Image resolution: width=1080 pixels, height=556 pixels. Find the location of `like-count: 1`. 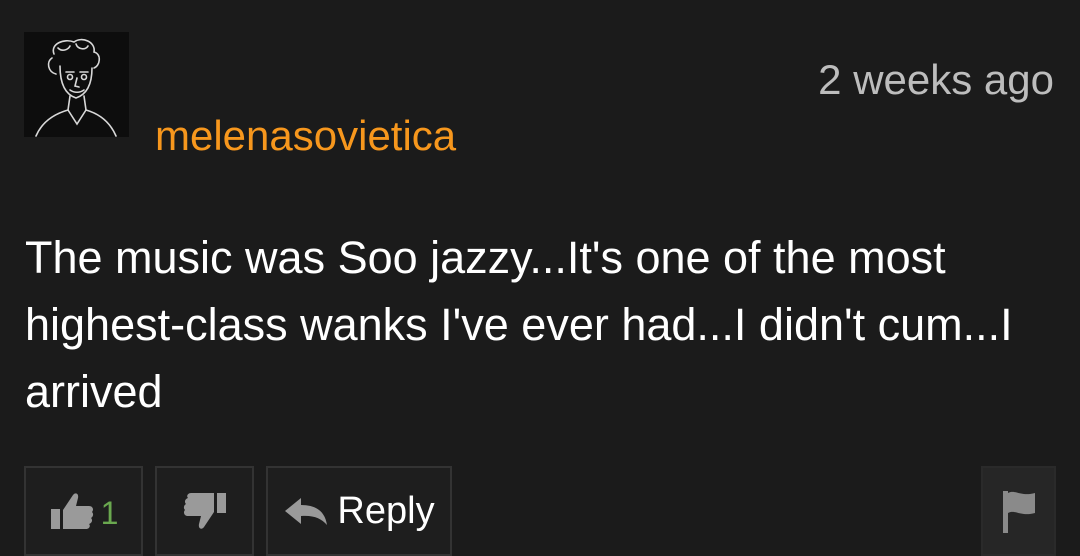

like-count: 1 is located at coordinates (109, 512).